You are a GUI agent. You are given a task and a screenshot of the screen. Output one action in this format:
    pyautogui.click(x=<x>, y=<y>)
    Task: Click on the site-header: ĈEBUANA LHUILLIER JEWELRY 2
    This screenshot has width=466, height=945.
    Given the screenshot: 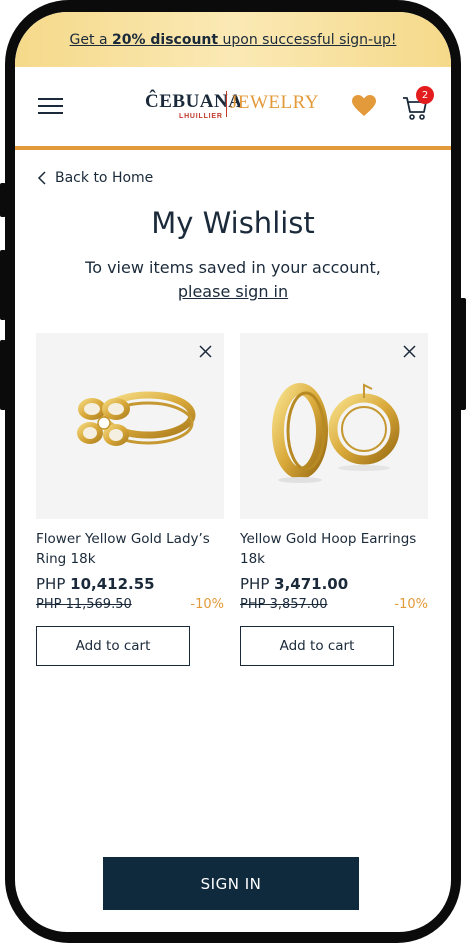 What is the action you would take?
    pyautogui.click(x=233, y=108)
    